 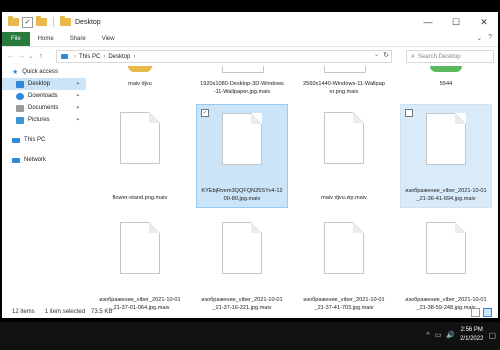 I want to click on clock: 2:56 PM 2/1/2022, so click(x=471, y=335).